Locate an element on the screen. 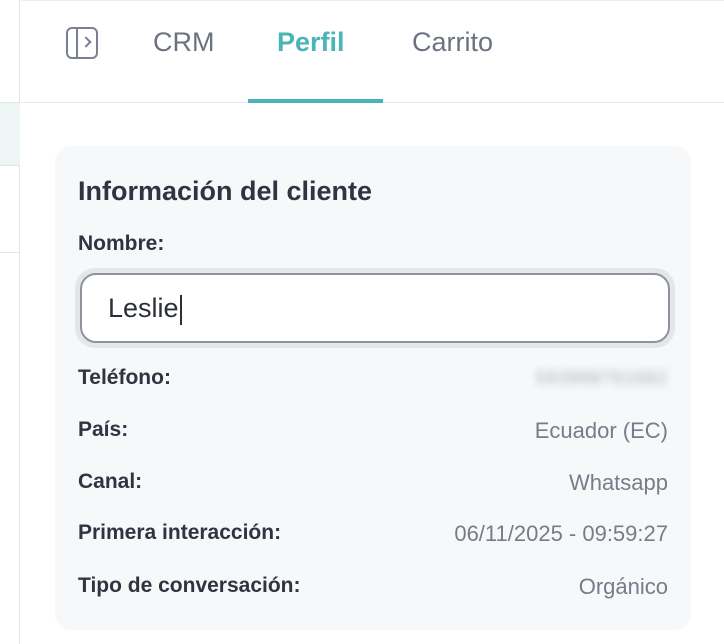  name-input-focus-ring is located at coordinates (375, 308).